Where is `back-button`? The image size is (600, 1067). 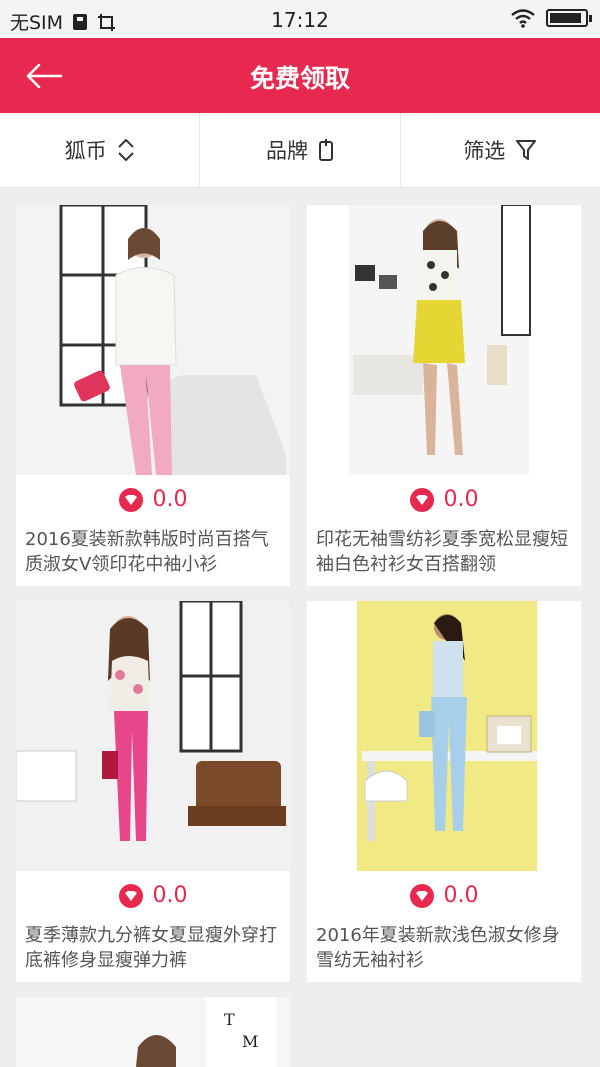 back-button is located at coordinates (44, 76).